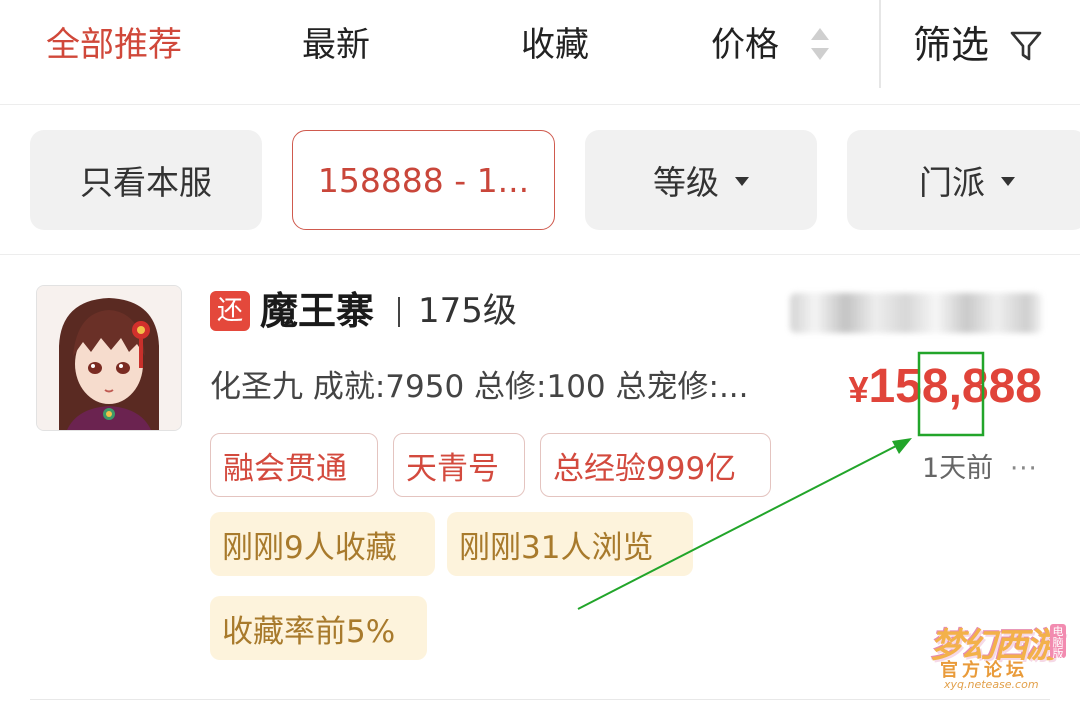 This screenshot has height=701, width=1080. I want to click on price-currency: ¥, so click(858, 389).